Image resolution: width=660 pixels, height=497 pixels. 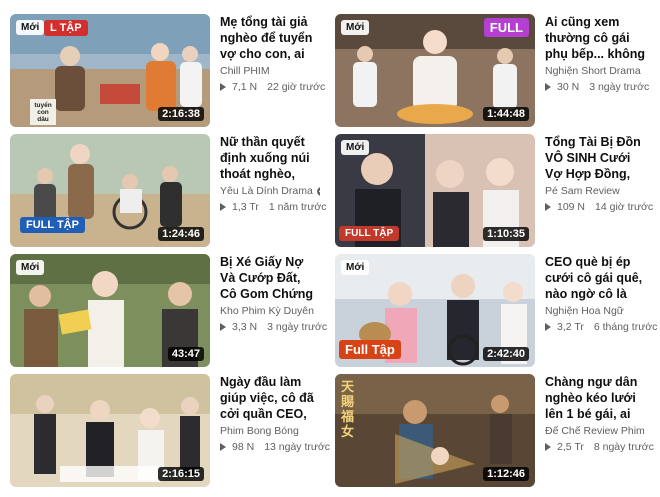 I want to click on upload-age: 8 ngày trước, so click(x=623, y=447).